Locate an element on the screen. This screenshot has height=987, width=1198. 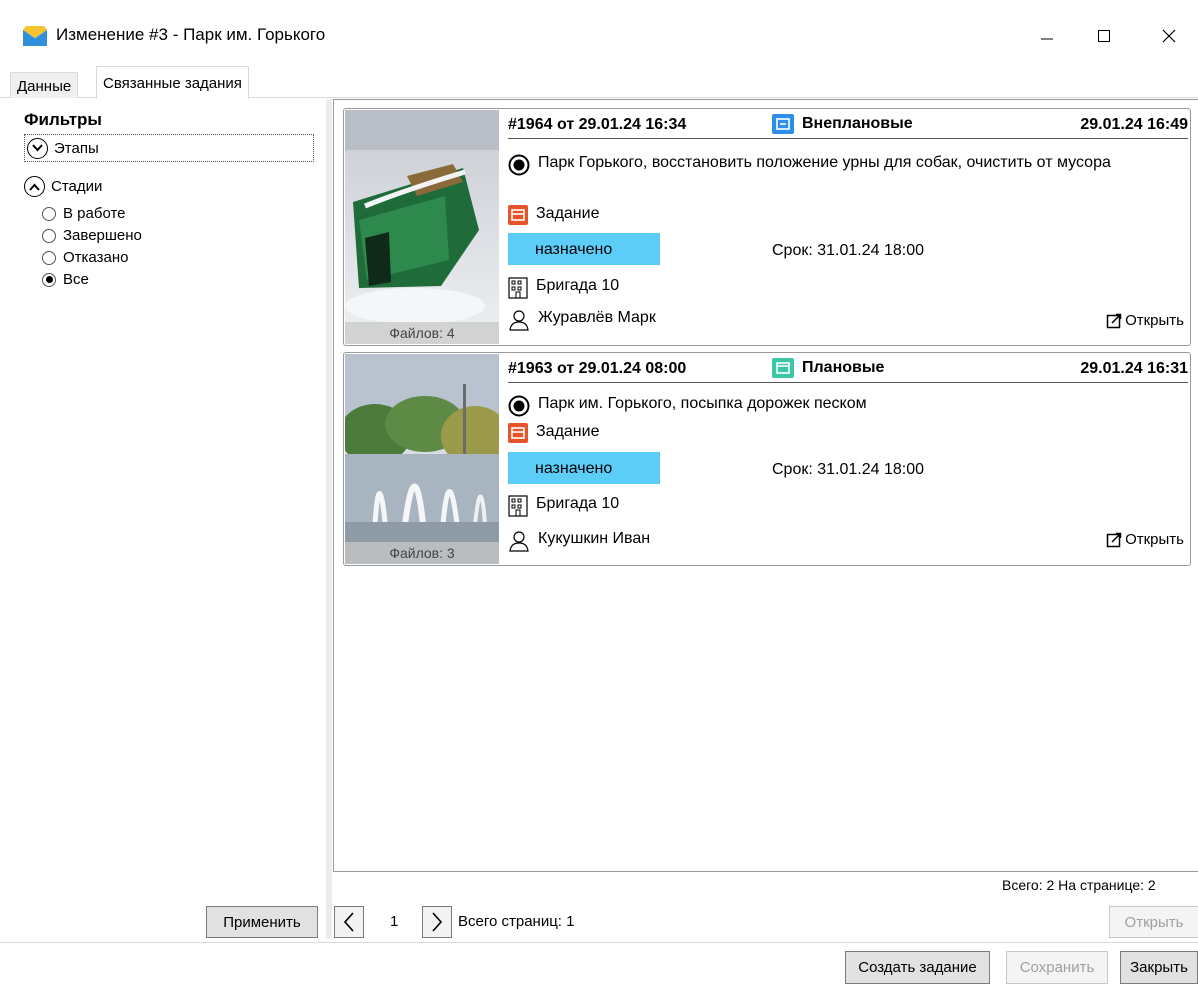
tab-data: Данные is located at coordinates (44, 85).